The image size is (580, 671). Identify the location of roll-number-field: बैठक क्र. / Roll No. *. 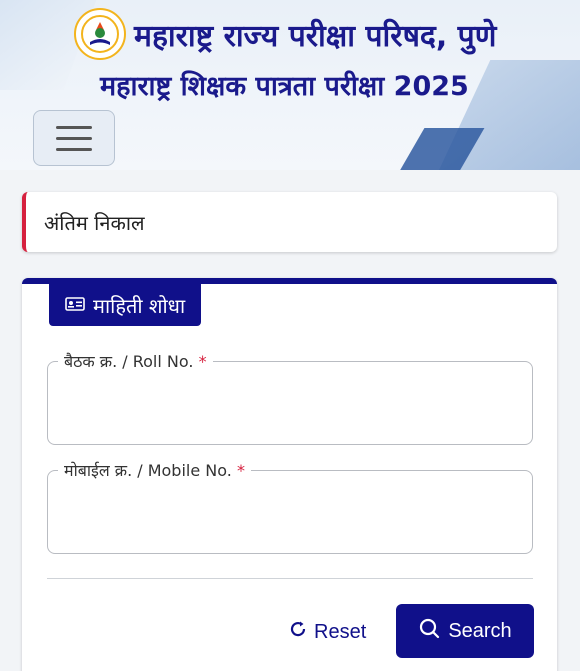
(290, 397).